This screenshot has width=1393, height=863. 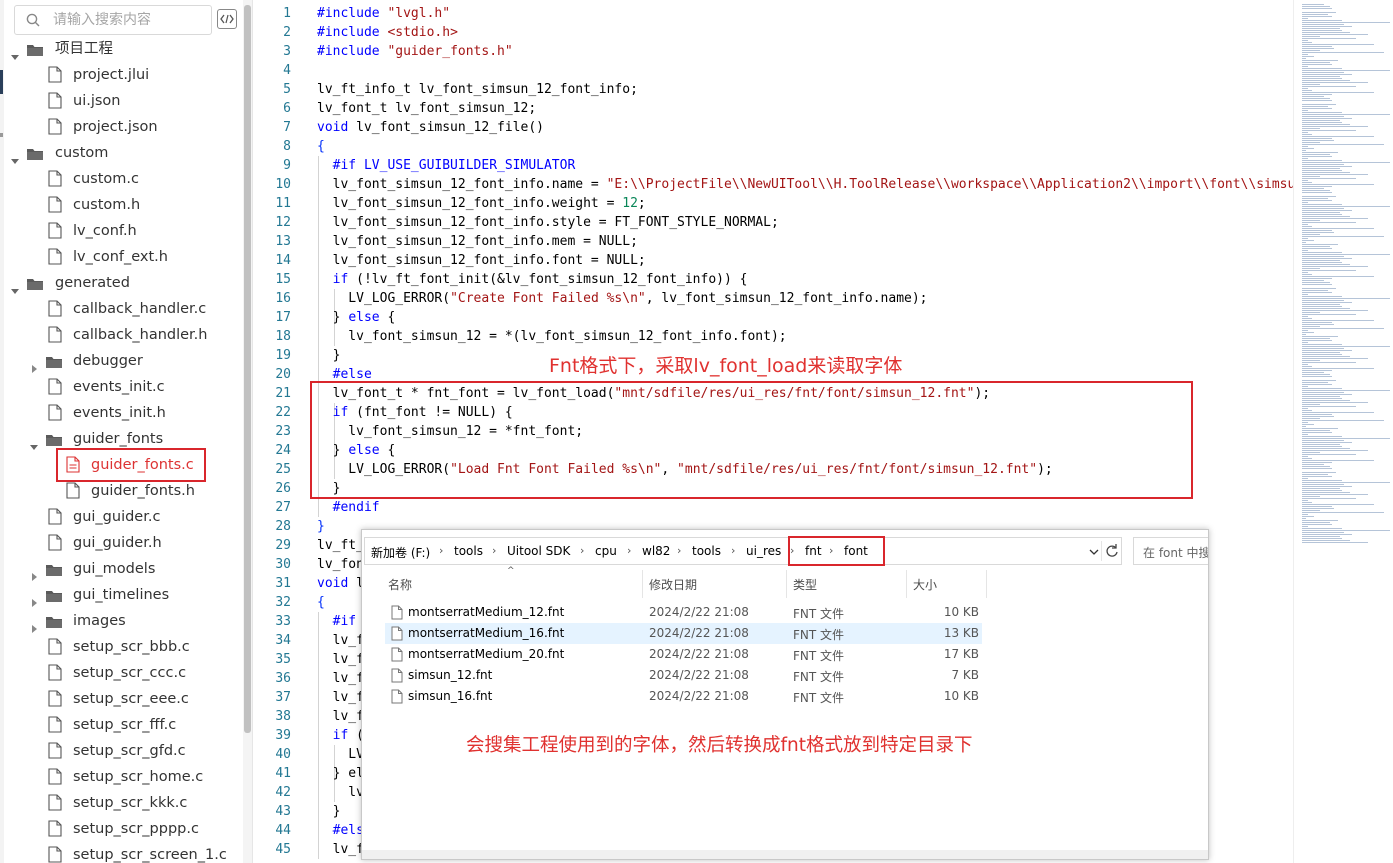 I want to click on code-line: lv_font_simsun_12_font_info.mem = NULL;, so click(x=477, y=241).